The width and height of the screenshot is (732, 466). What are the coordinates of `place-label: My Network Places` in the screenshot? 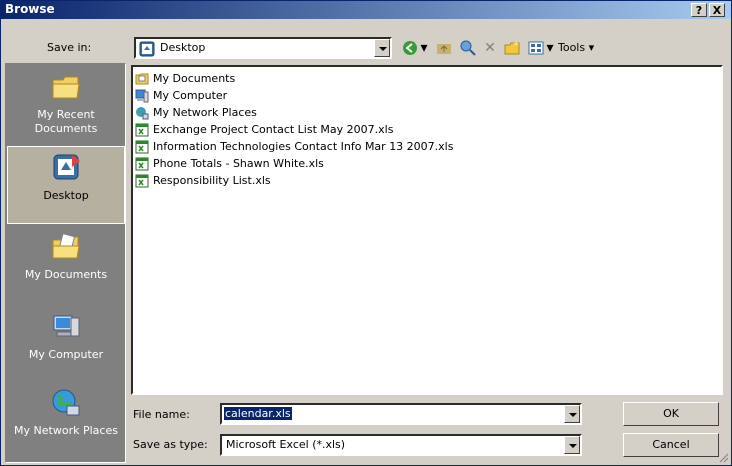 It's located at (66, 430).